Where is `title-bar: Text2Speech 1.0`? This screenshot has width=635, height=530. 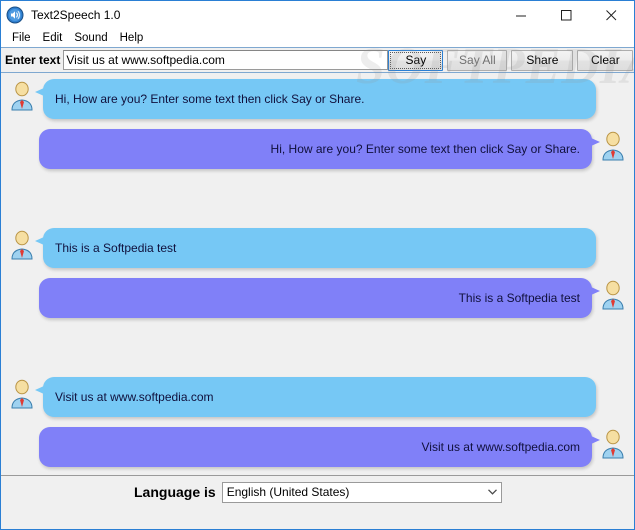 title-bar: Text2Speech 1.0 is located at coordinates (317, 15).